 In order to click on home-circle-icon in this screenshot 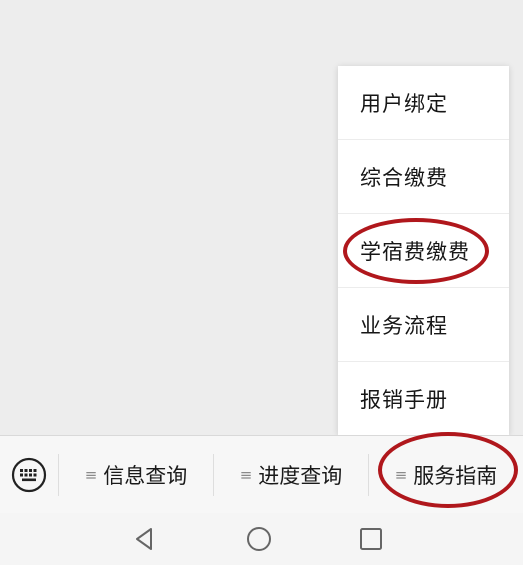, I will do `click(259, 539)`.